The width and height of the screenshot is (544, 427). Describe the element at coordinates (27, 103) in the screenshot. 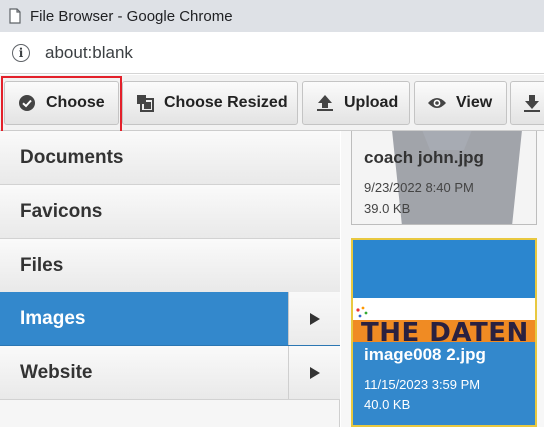

I see `check-circle-icon` at that location.